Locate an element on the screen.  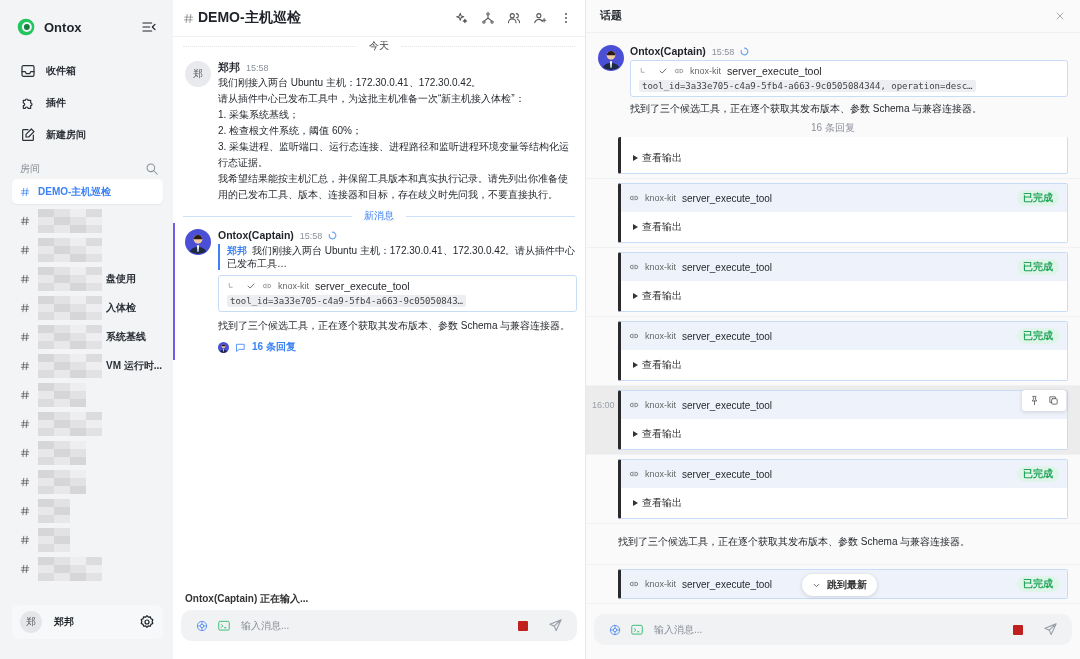
section-label: 房间 is located at coordinates (30, 169).